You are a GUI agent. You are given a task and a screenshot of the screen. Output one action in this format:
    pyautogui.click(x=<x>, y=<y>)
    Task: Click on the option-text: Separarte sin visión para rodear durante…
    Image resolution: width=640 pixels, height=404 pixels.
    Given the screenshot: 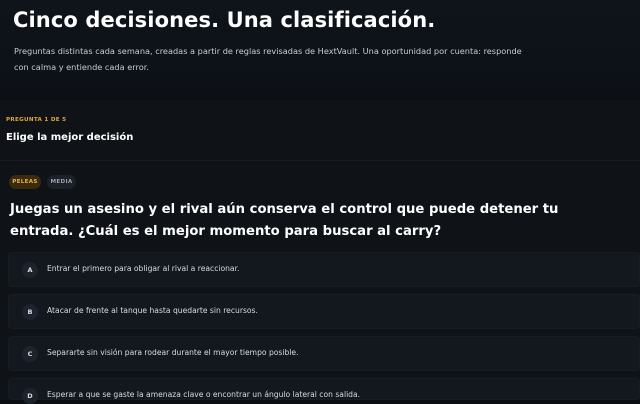 What is the action you would take?
    pyautogui.click(x=173, y=352)
    